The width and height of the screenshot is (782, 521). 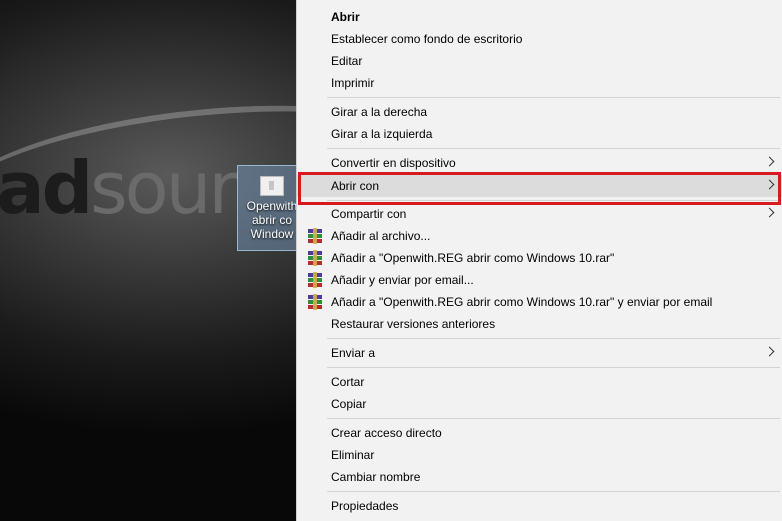 I want to click on menu-item-set-wallpaper: Establecer como fondo de escritorio, so click(x=539, y=39).